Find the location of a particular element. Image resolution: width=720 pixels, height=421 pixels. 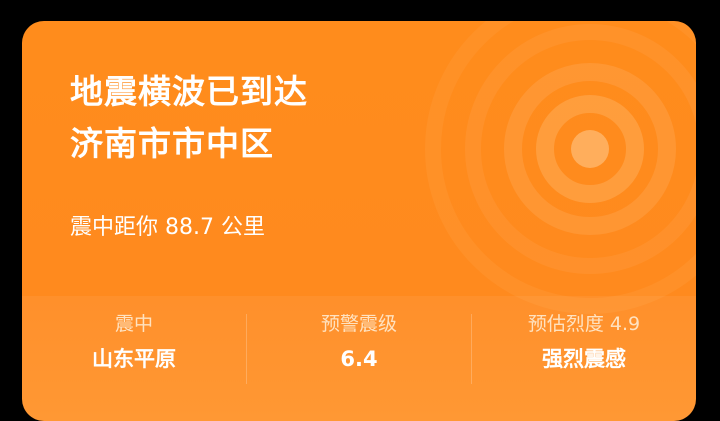

alert-title: 地震横波已到达 济南市市中区 is located at coordinates (189, 118).